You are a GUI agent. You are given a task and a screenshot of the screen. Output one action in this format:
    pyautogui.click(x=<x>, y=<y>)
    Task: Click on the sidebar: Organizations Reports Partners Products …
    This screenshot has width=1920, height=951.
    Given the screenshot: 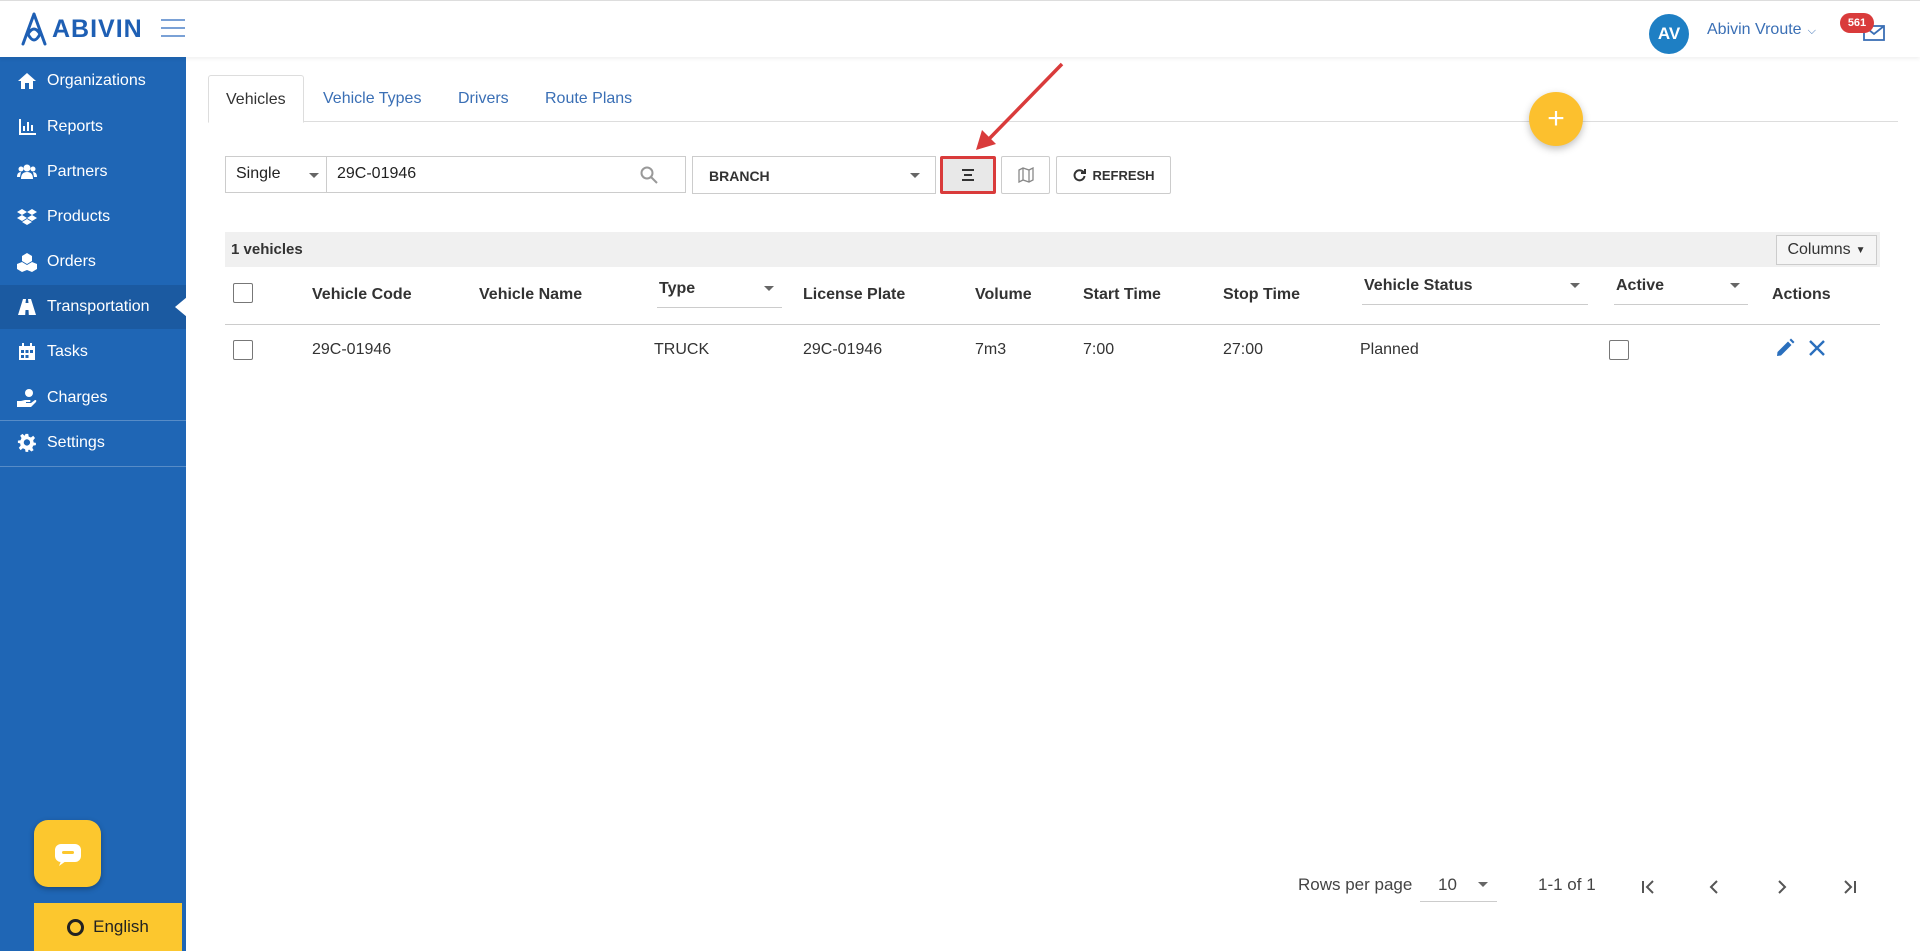 What is the action you would take?
    pyautogui.click(x=93, y=504)
    